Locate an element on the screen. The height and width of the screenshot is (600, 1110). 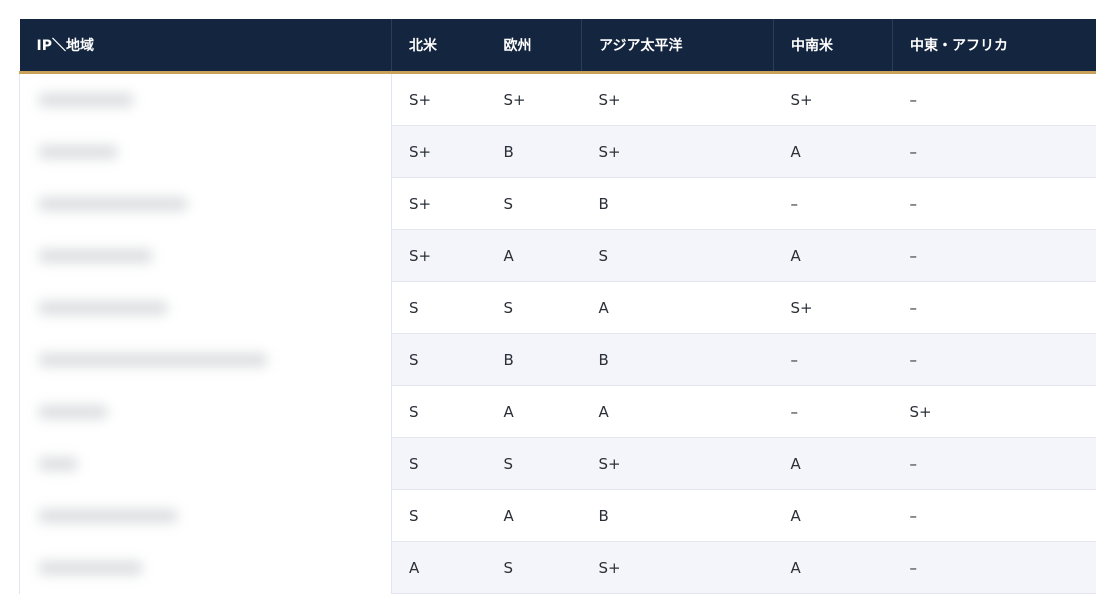
table-row: S S A S+ – is located at coordinates (557, 307).